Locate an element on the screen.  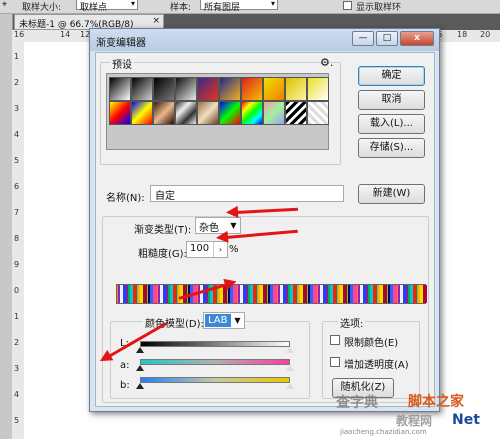
ruler-tick: 18 is located at coordinates (462, 34).